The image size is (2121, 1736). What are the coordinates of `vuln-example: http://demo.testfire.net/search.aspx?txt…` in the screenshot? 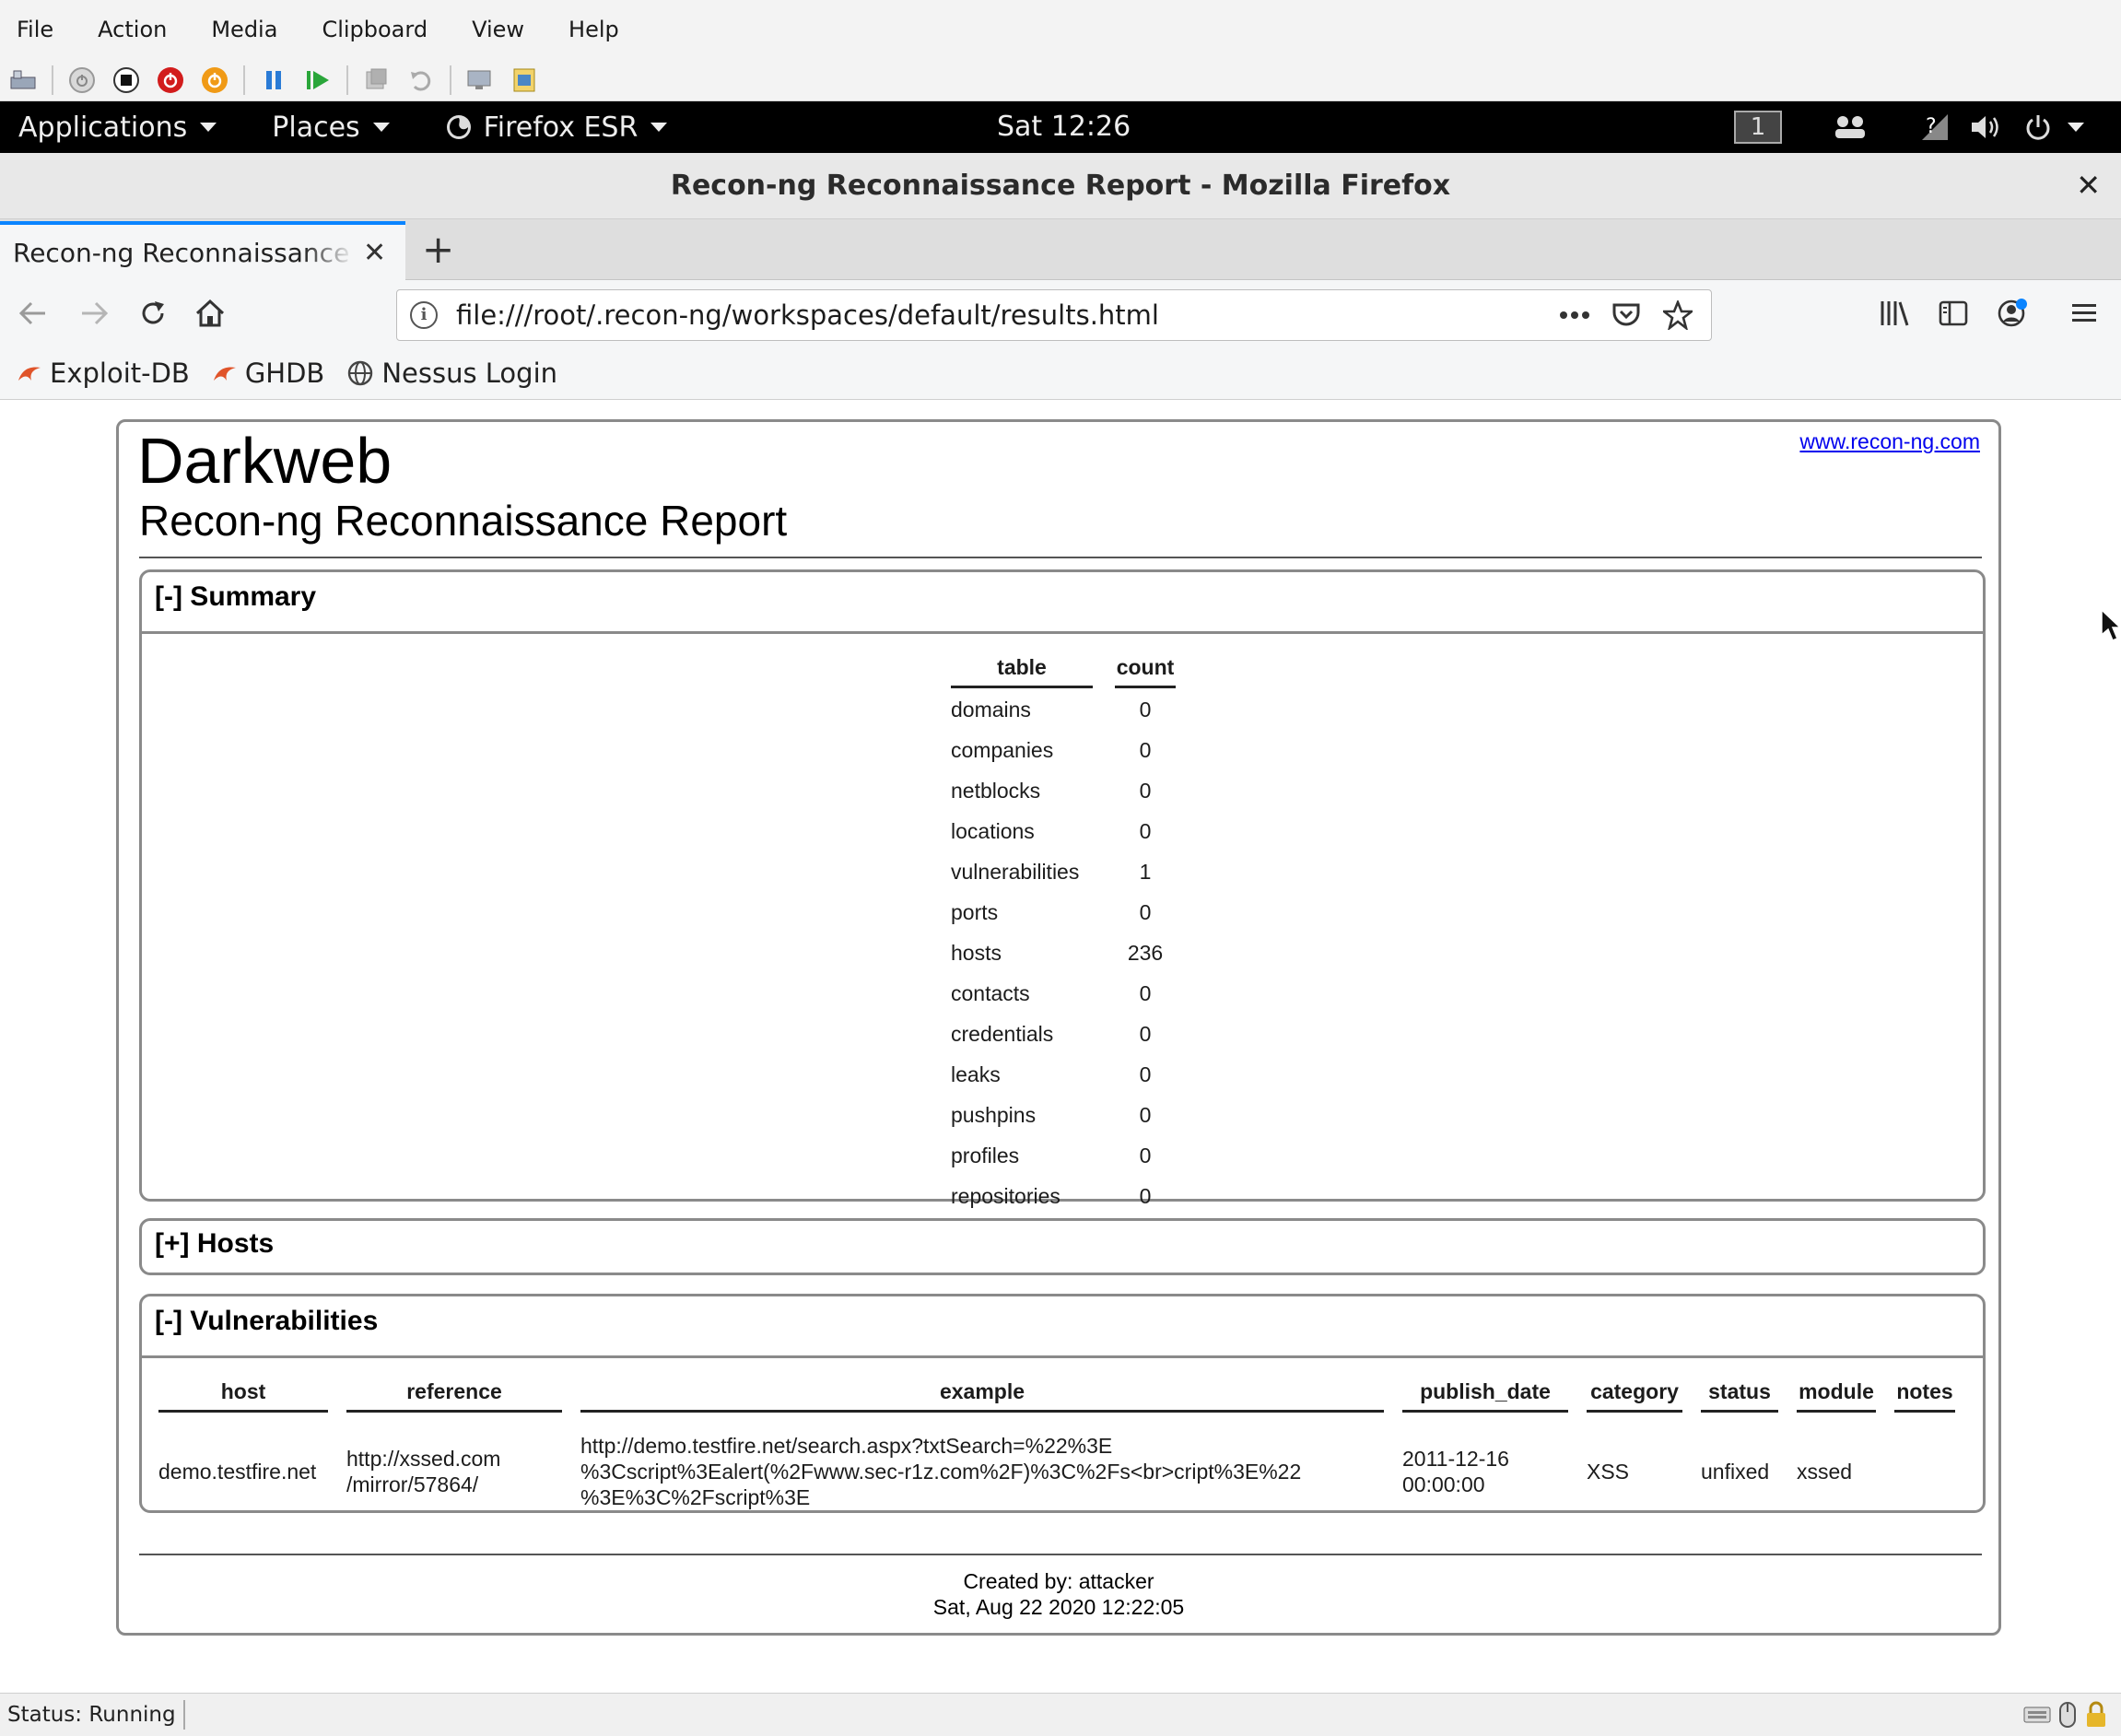 It's located at (982, 1461).